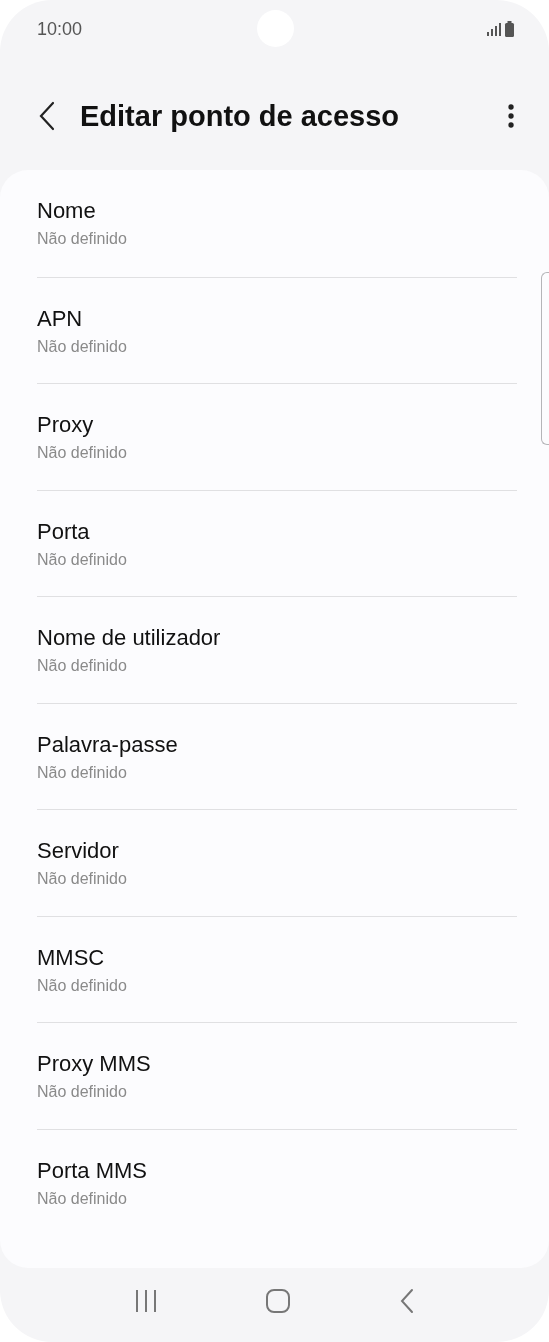  What do you see at coordinates (277, 862) in the screenshot?
I see `setting-item: Servidor Não definido` at bounding box center [277, 862].